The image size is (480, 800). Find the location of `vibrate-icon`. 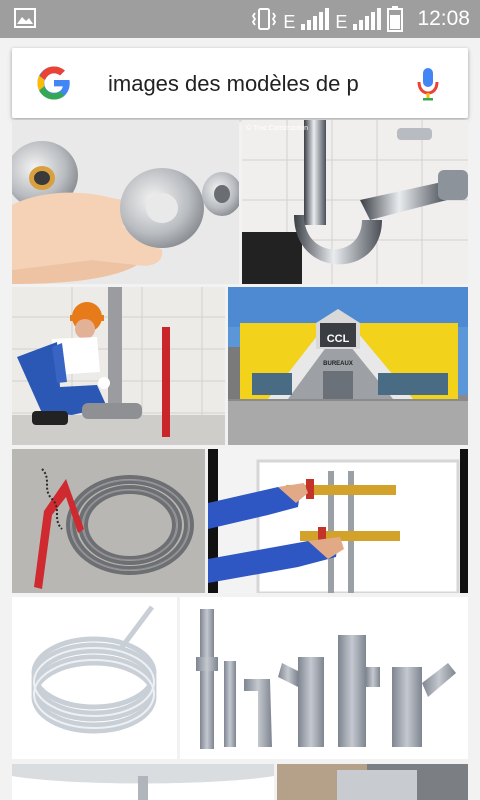

vibrate-icon is located at coordinates (264, 19).